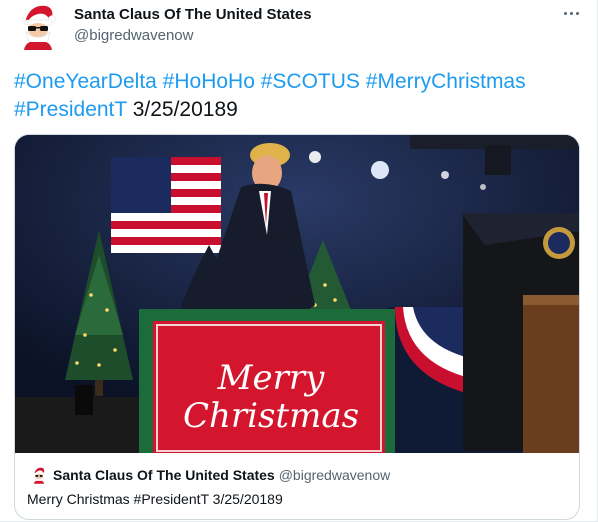  Describe the element at coordinates (520, 333) in the screenshot. I see `podium-graphic` at that location.